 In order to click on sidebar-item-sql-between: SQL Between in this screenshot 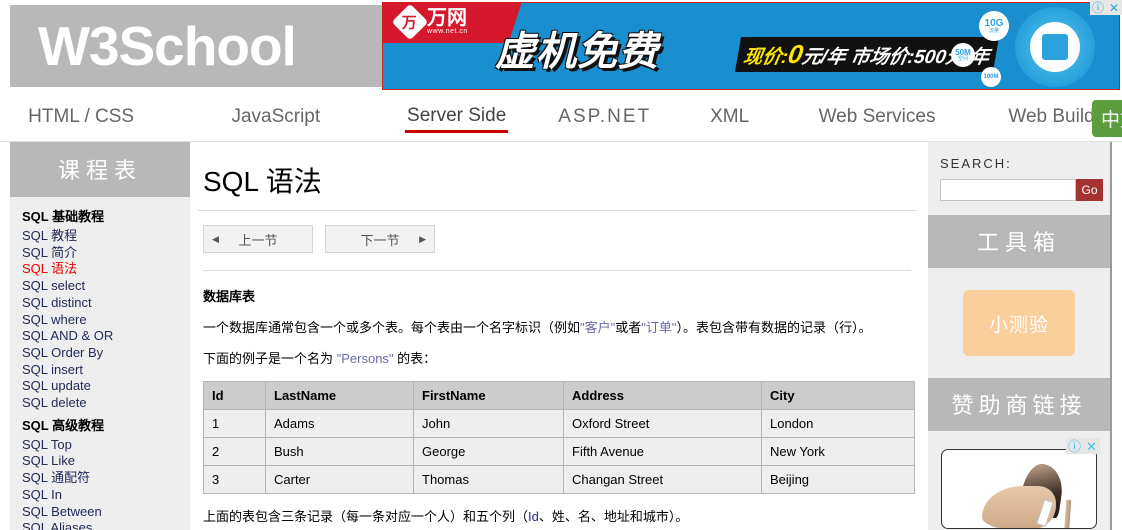, I will do `click(106, 512)`.